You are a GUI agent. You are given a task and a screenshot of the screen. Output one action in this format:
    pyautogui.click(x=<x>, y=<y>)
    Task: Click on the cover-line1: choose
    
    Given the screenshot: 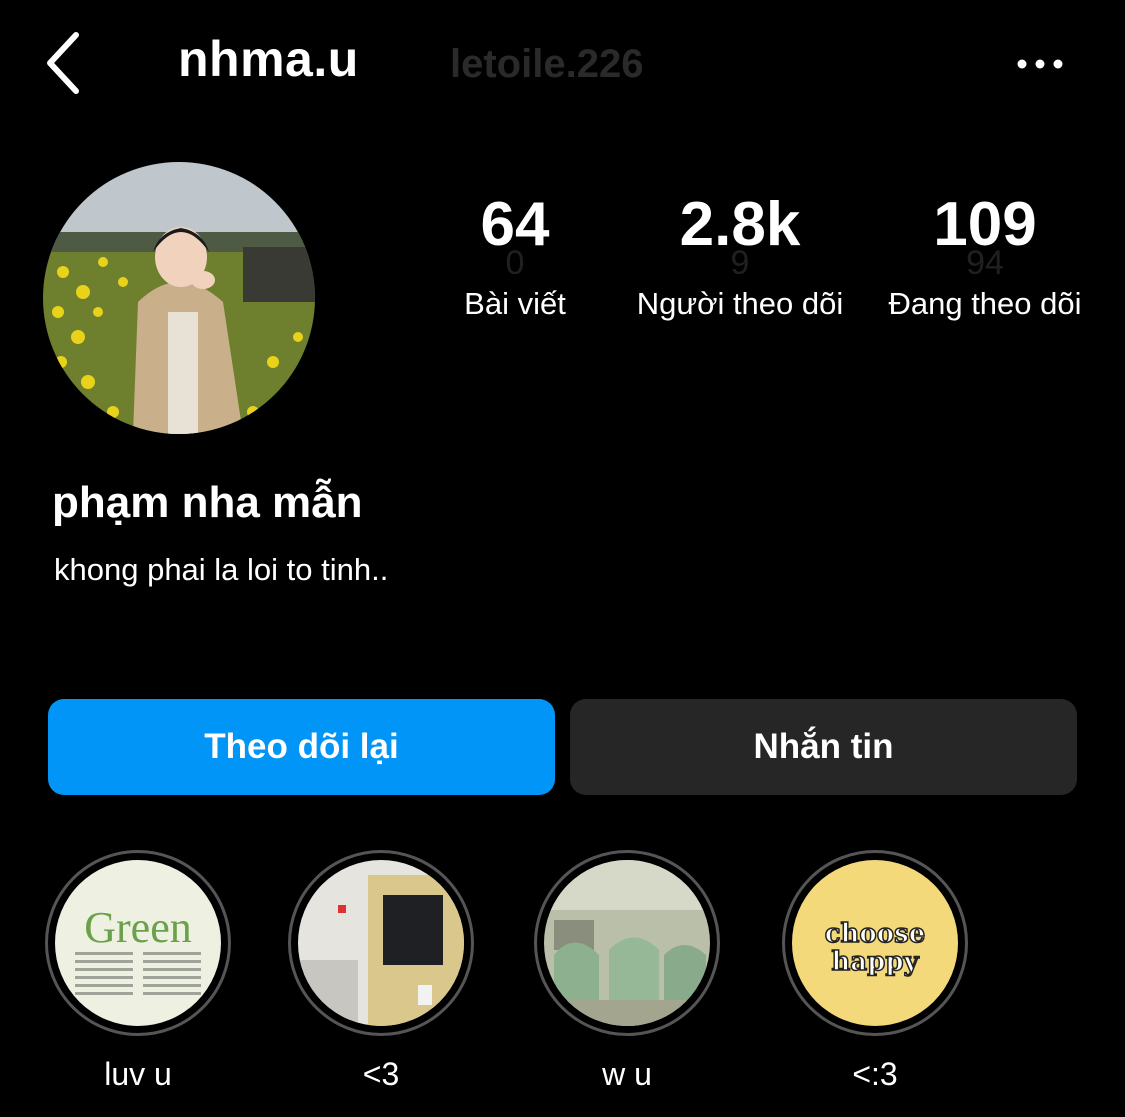 What is the action you would take?
    pyautogui.click(x=875, y=934)
    